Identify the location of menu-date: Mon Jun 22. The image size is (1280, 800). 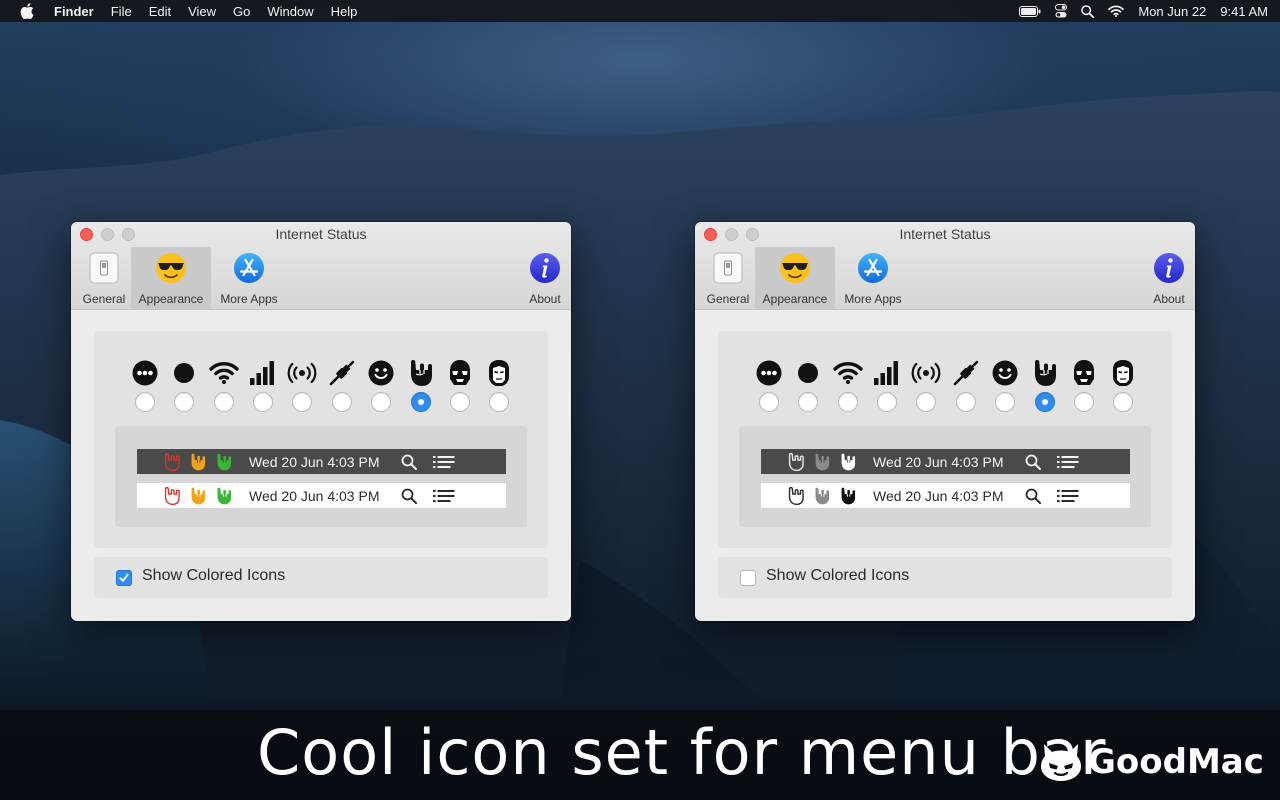
(1172, 11).